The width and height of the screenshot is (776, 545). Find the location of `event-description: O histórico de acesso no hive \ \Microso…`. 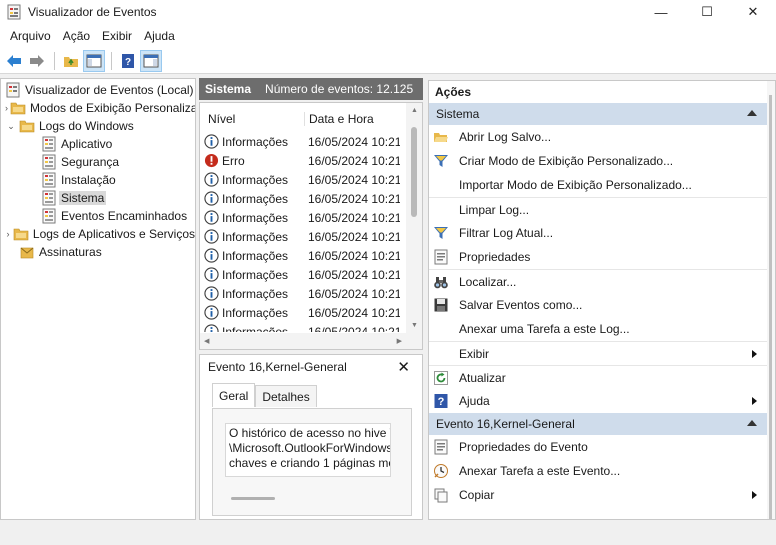

event-description: O histórico de acesso no hive \ \Microso… is located at coordinates (308, 450).